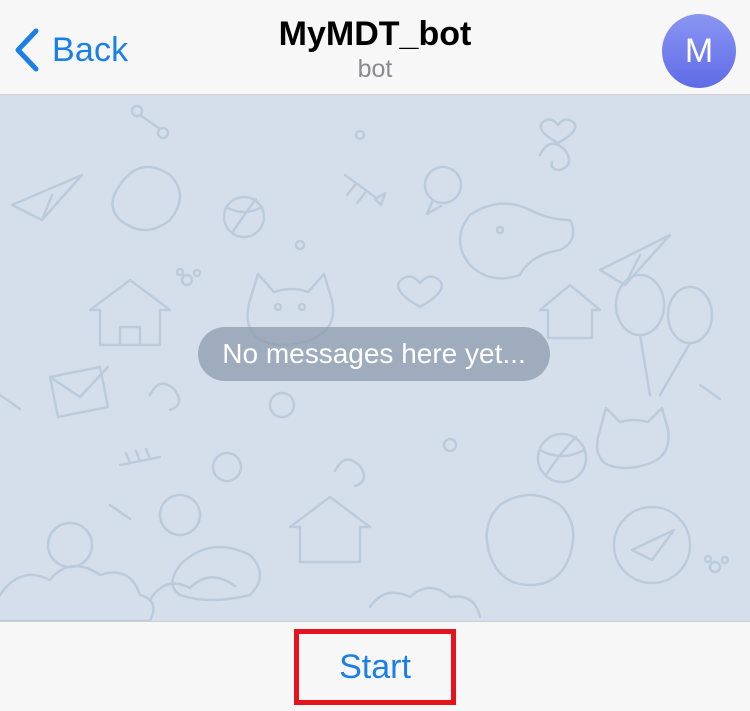 The image size is (750, 711). I want to click on avatar-letter: M, so click(699, 50).